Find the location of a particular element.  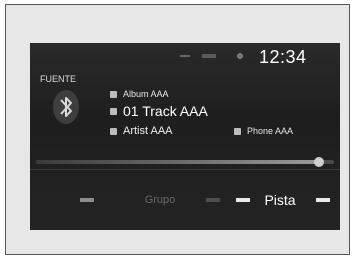

signal-icon is located at coordinates (185, 56).